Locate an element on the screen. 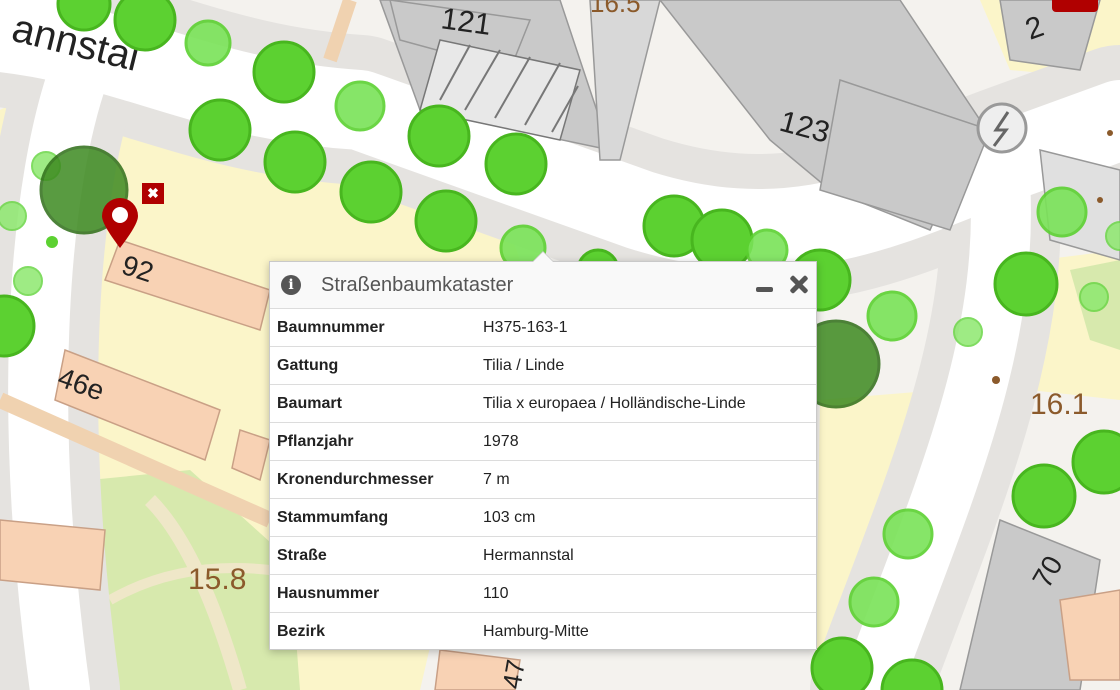 The height and width of the screenshot is (690, 1120). popup-header: i Straßenbaumkataster is located at coordinates (543, 285).